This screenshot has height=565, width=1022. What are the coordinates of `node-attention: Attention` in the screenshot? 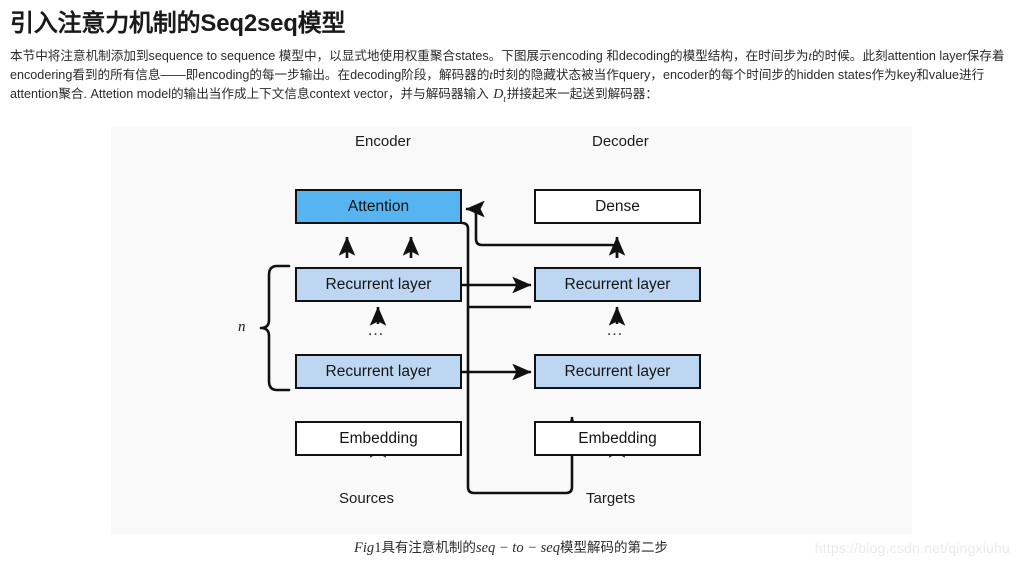 It's located at (378, 206).